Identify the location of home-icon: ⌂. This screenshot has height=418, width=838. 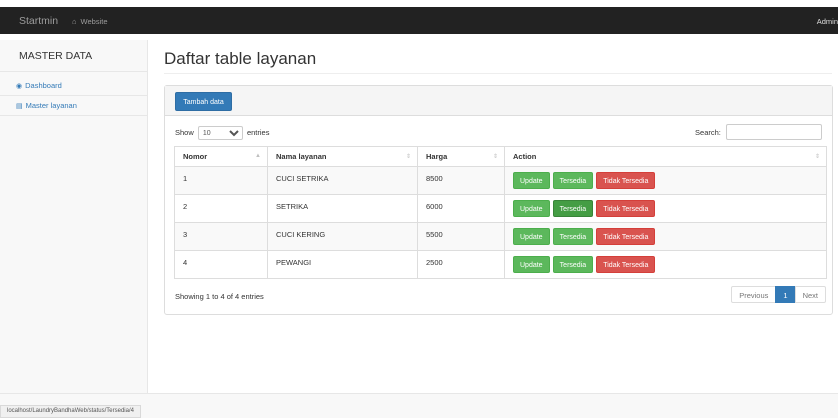
(74, 21).